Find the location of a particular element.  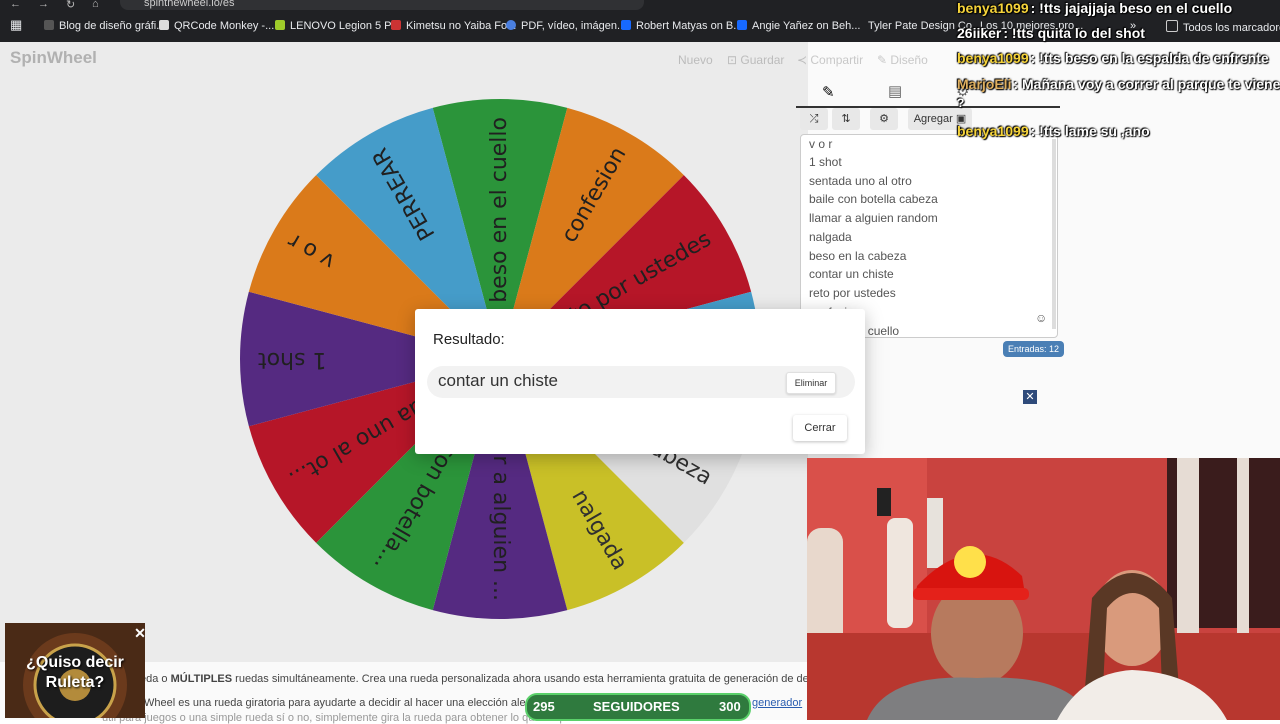

result-text: contar un chiste is located at coordinates (498, 380).